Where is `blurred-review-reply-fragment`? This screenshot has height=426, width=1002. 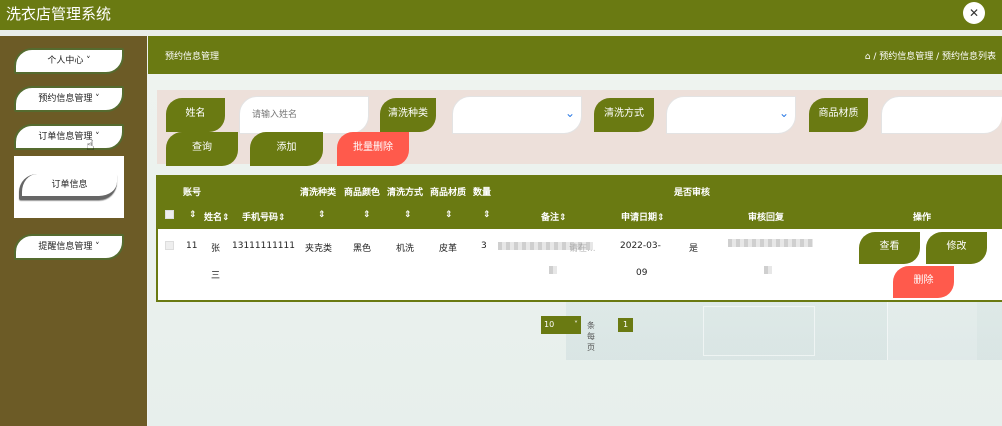
blurred-review-reply-fragment is located at coordinates (768, 270).